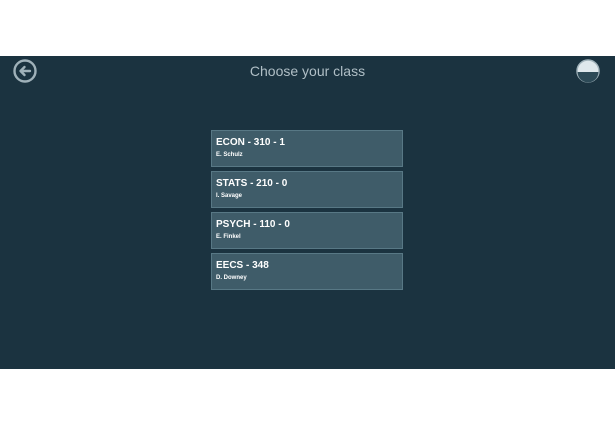  I want to click on class-code: STATS - 210 - 0, so click(252, 183).